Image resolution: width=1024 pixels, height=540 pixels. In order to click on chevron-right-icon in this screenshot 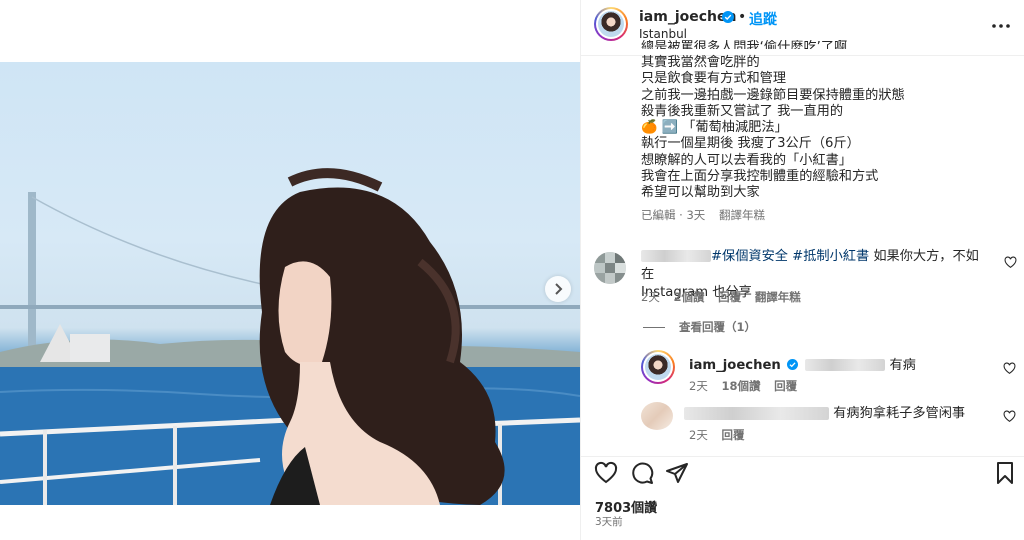, I will do `click(559, 289)`.